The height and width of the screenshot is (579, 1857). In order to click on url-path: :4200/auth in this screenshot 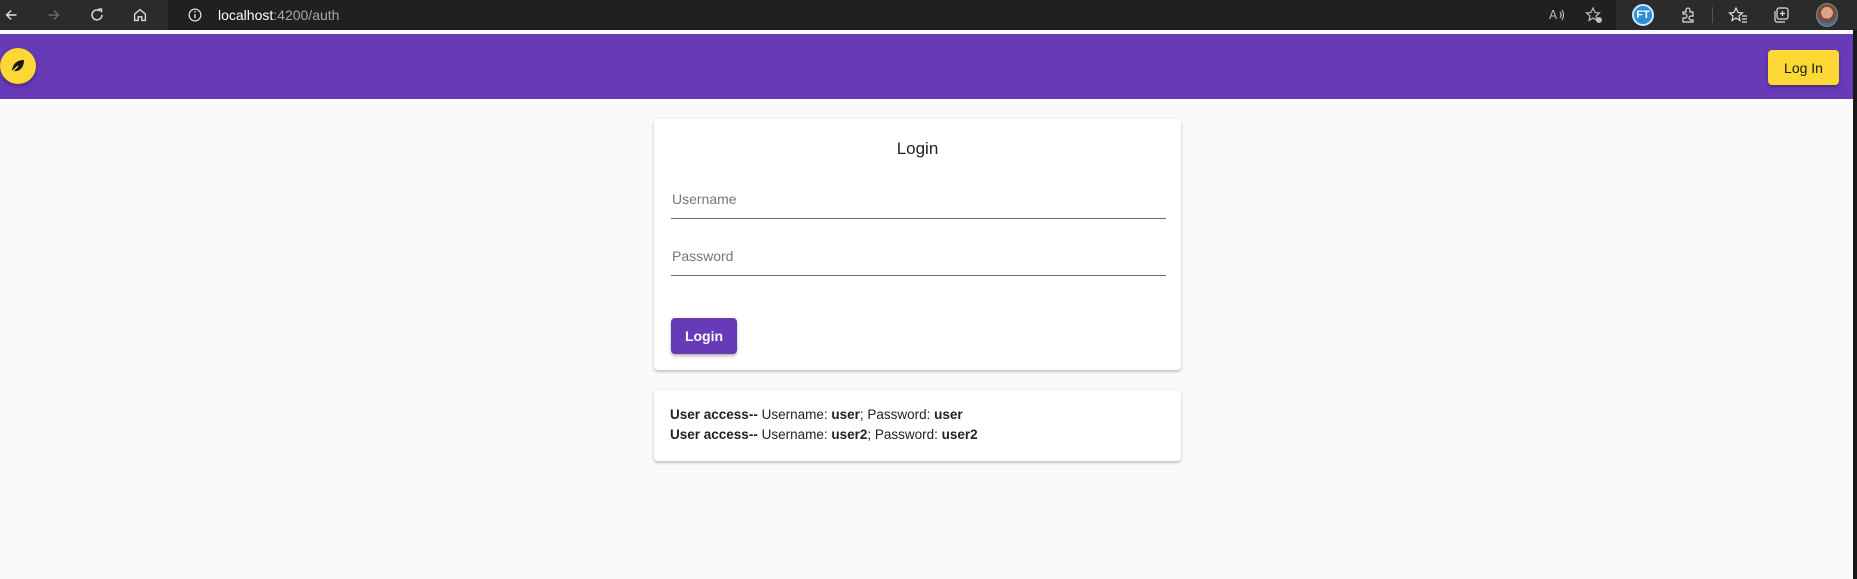, I will do `click(306, 15)`.